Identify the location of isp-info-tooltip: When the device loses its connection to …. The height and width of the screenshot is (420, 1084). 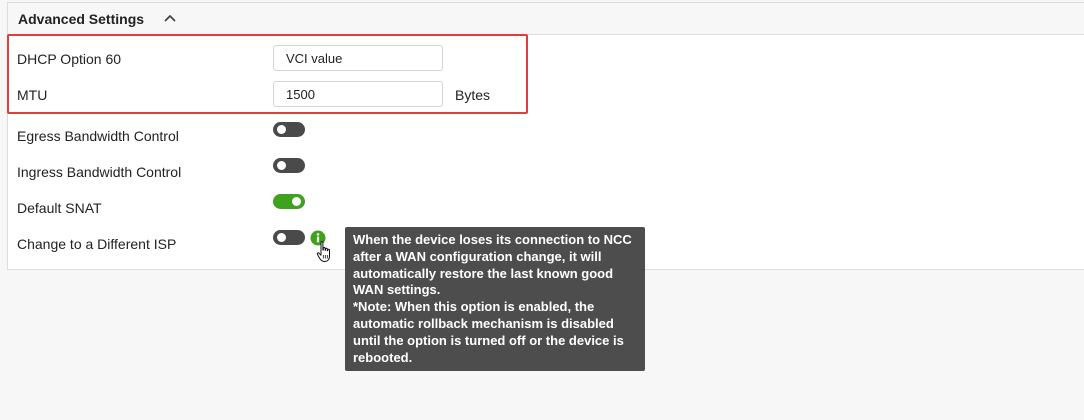
(495, 299).